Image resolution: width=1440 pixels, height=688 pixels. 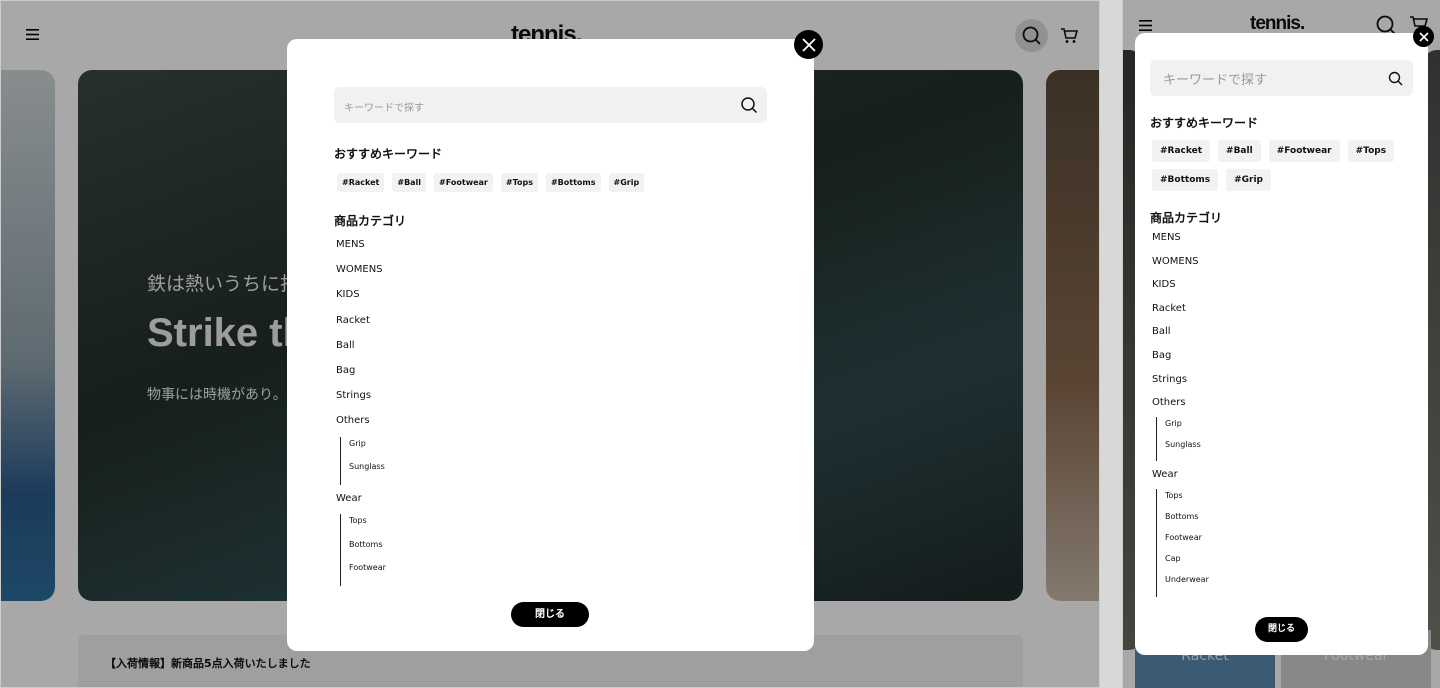 I want to click on subcategory-list: Tops Bottoms Footwear Cap Underwear, so click(x=1182, y=542).